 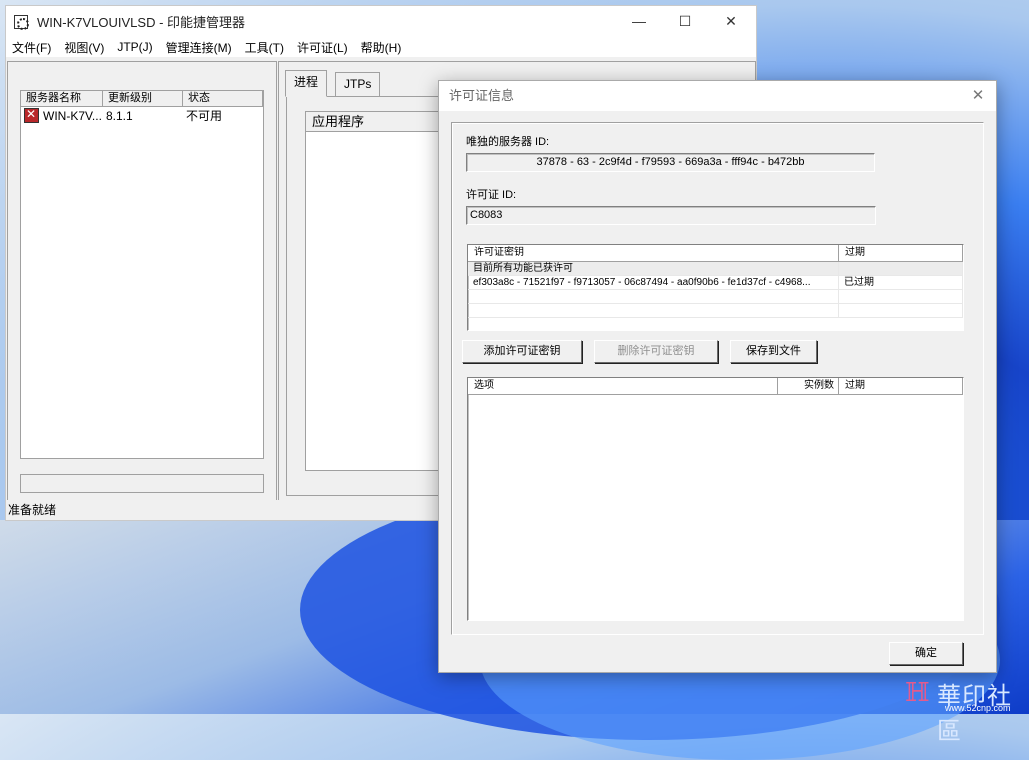 What do you see at coordinates (358, 84) in the screenshot?
I see `tab-jtps: JTPs` at bounding box center [358, 84].